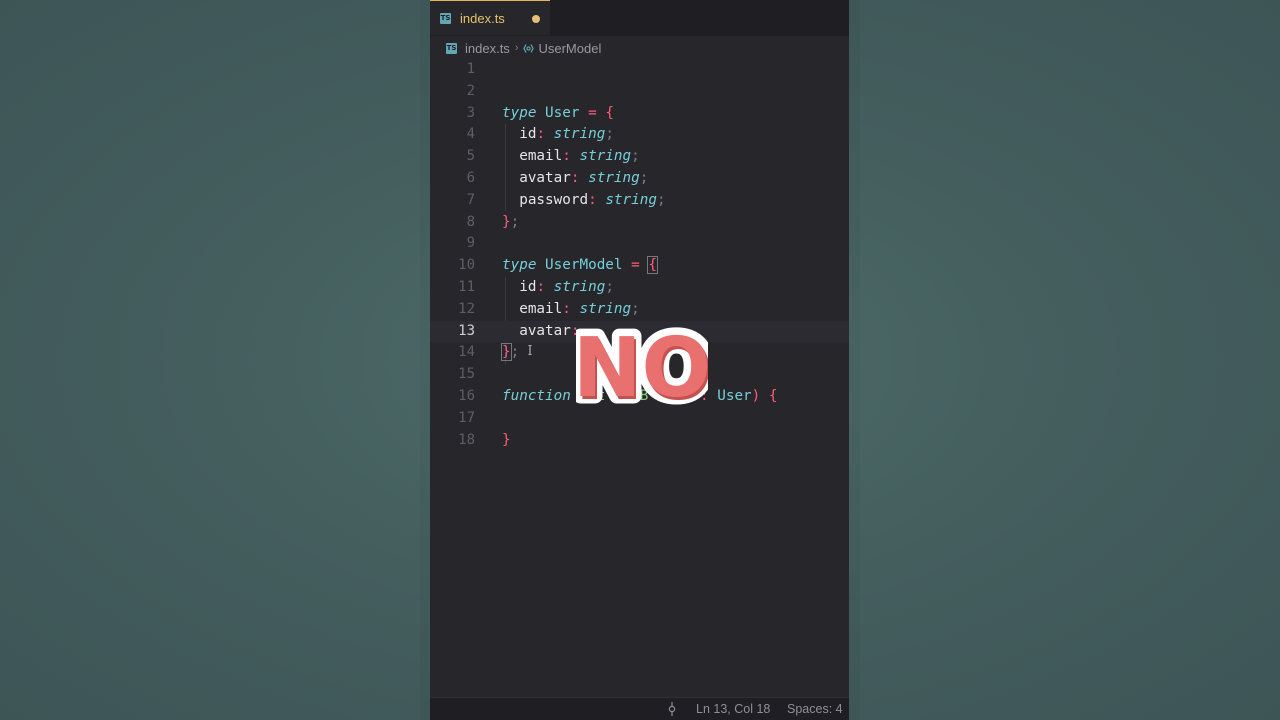 The width and height of the screenshot is (1280, 720). I want to click on tab-label: index.ts, so click(482, 18).